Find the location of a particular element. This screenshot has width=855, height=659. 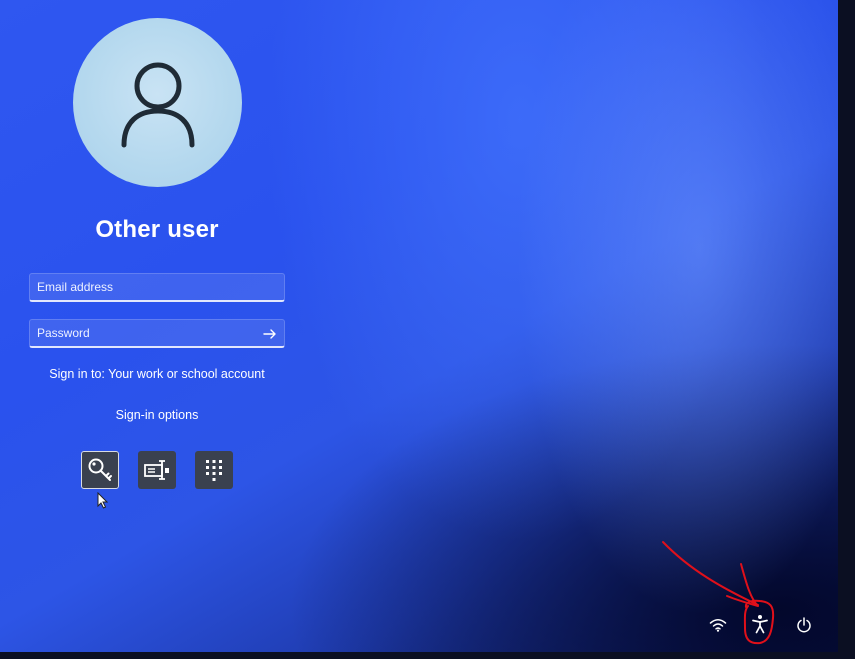

password-input is located at coordinates (157, 333).